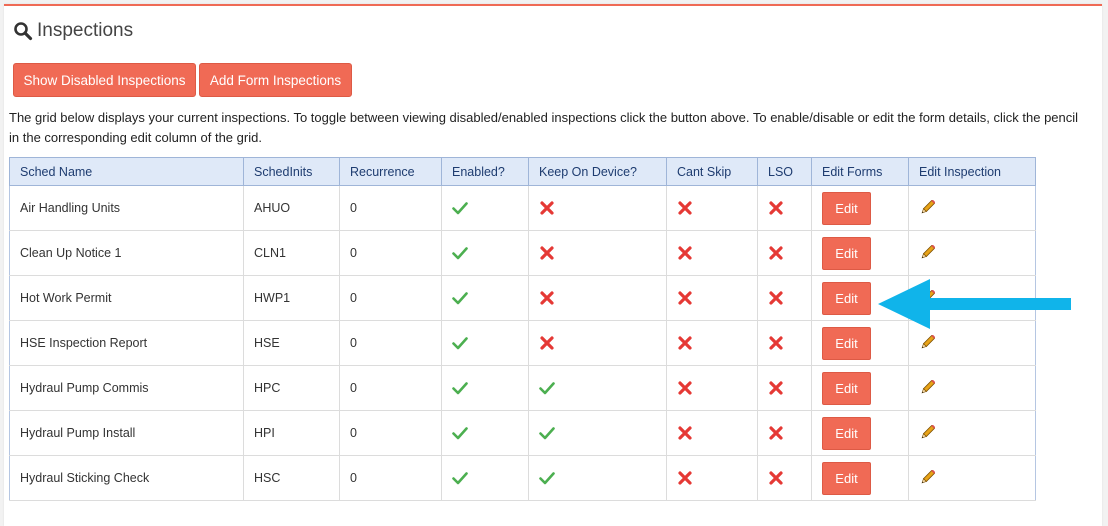 The height and width of the screenshot is (526, 1108). What do you see at coordinates (291, 208) in the screenshot?
I see `sched-inits-cell: AHUO` at bounding box center [291, 208].